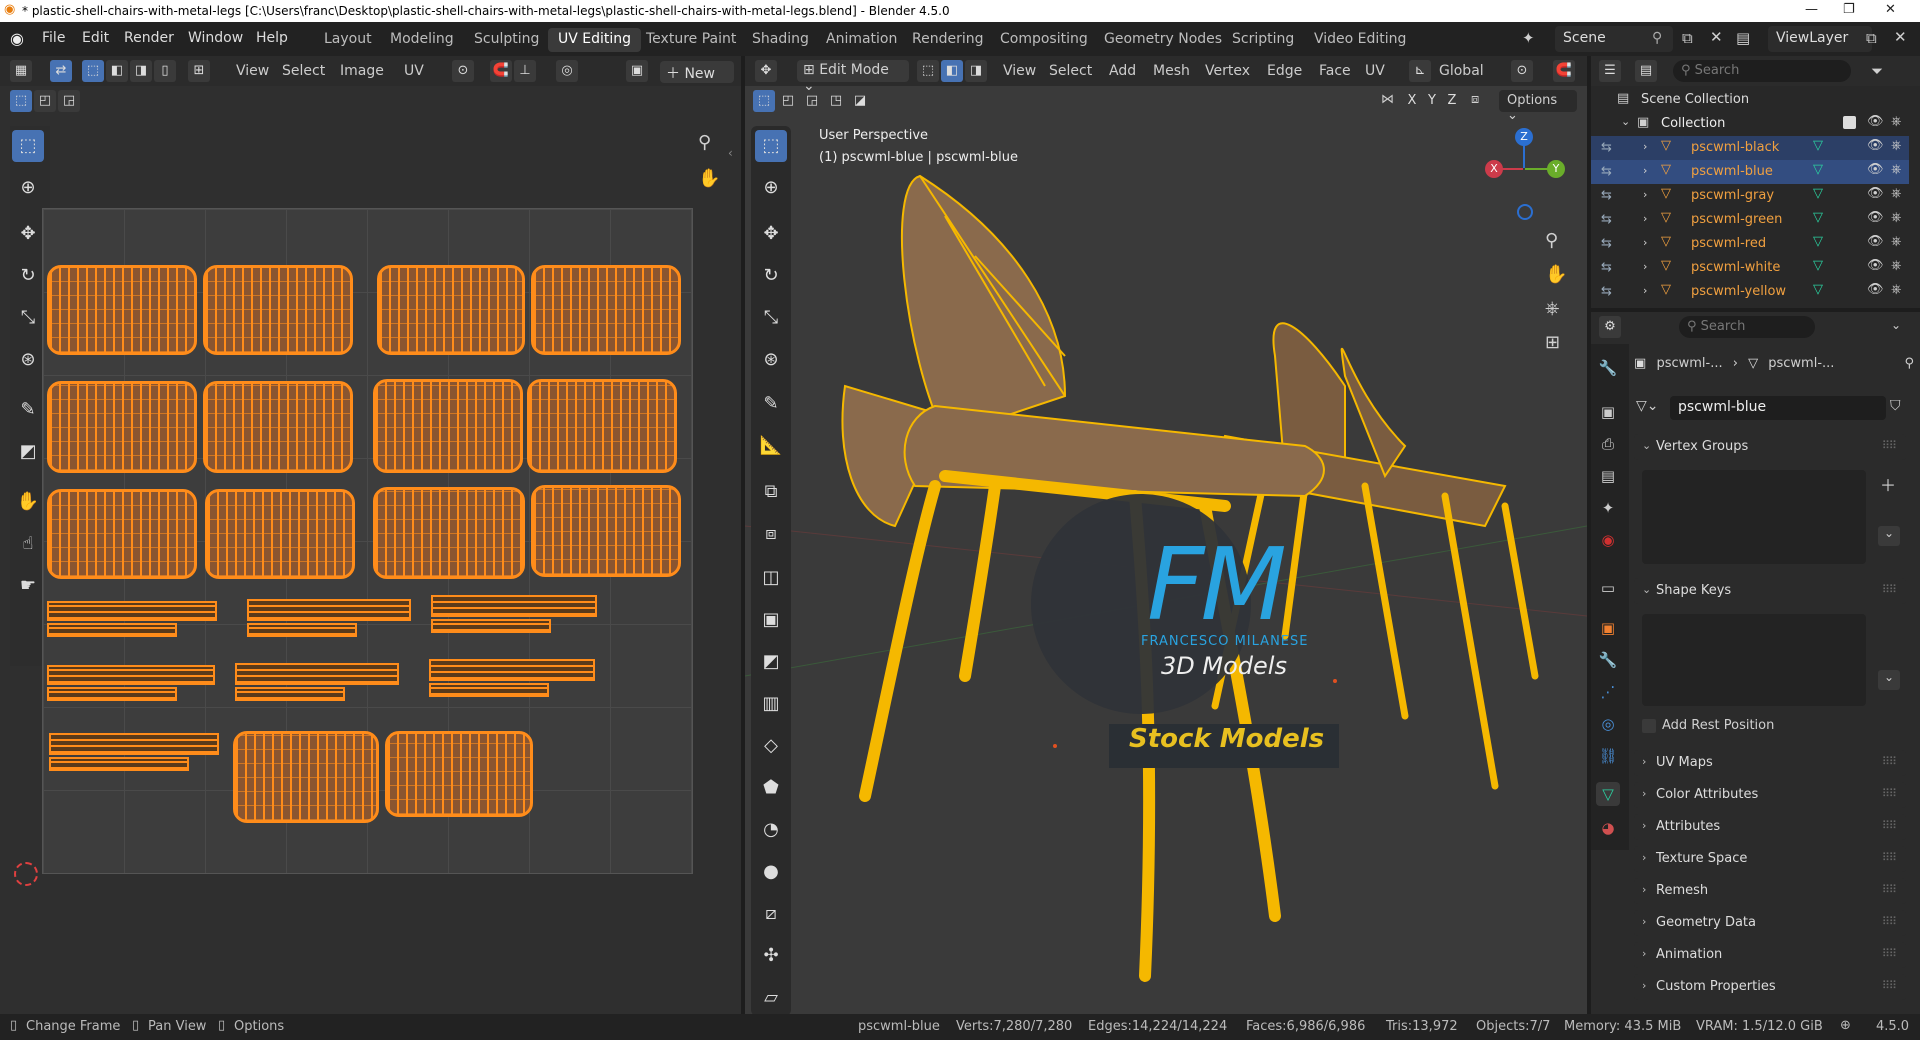 This screenshot has height=1040, width=1920. I want to click on snap-icon: 🧲, so click(501, 71).